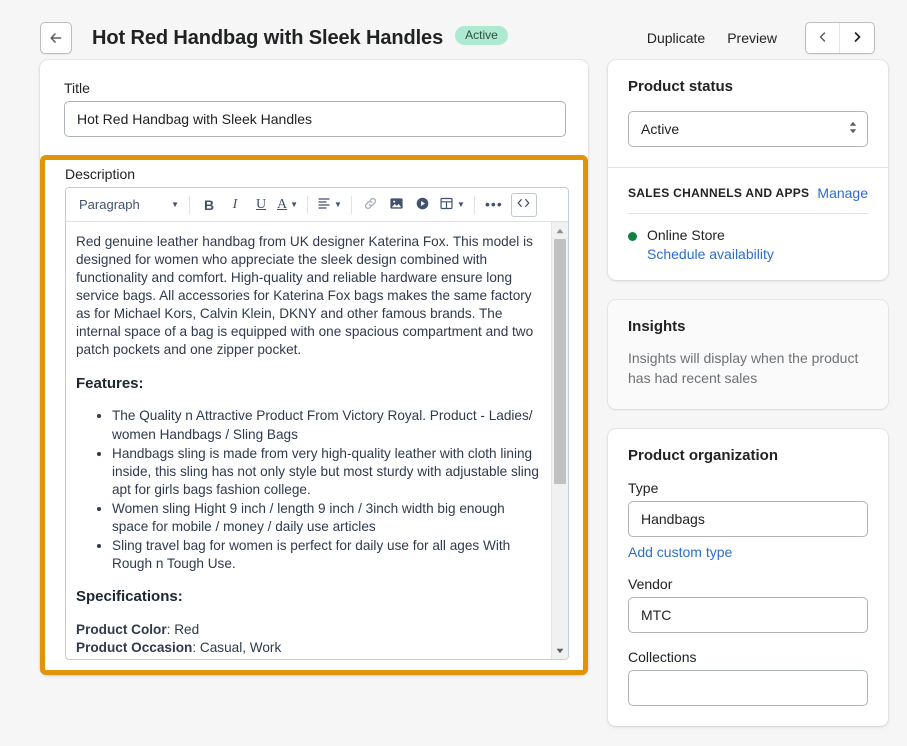 The width and height of the screenshot is (907, 746). I want to click on insert-video-button, so click(423, 205).